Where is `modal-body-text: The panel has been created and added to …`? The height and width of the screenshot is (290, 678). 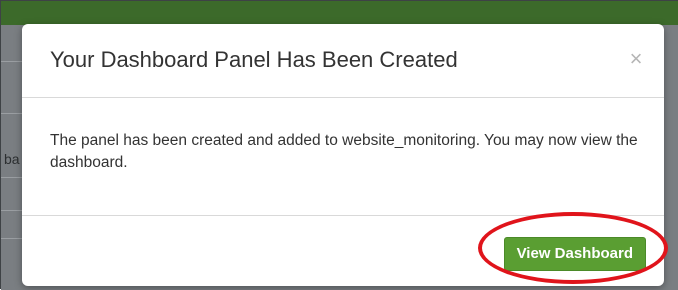
modal-body-text: The panel has been created and added to … is located at coordinates (344, 151).